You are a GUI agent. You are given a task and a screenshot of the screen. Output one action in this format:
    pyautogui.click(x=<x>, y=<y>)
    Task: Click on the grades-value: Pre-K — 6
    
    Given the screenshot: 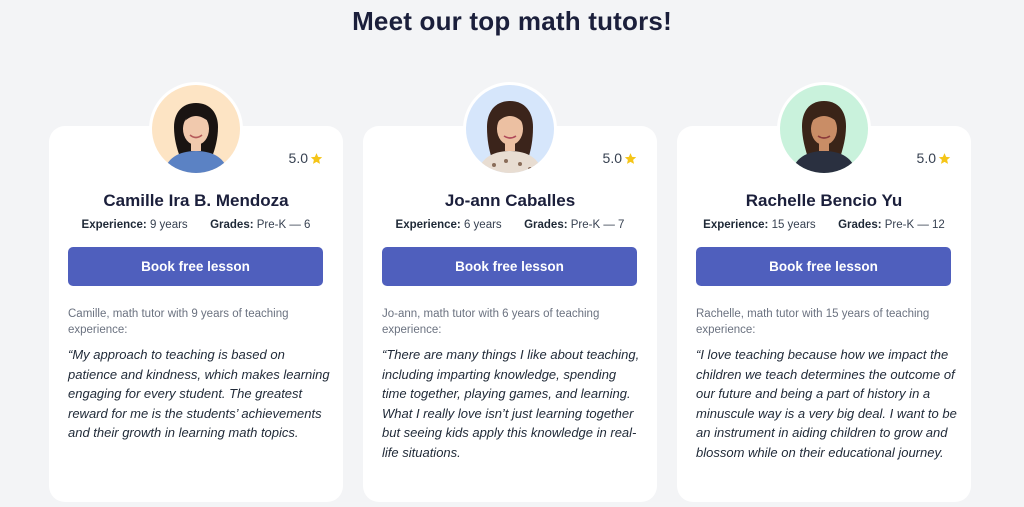 What is the action you would take?
    pyautogui.click(x=283, y=225)
    